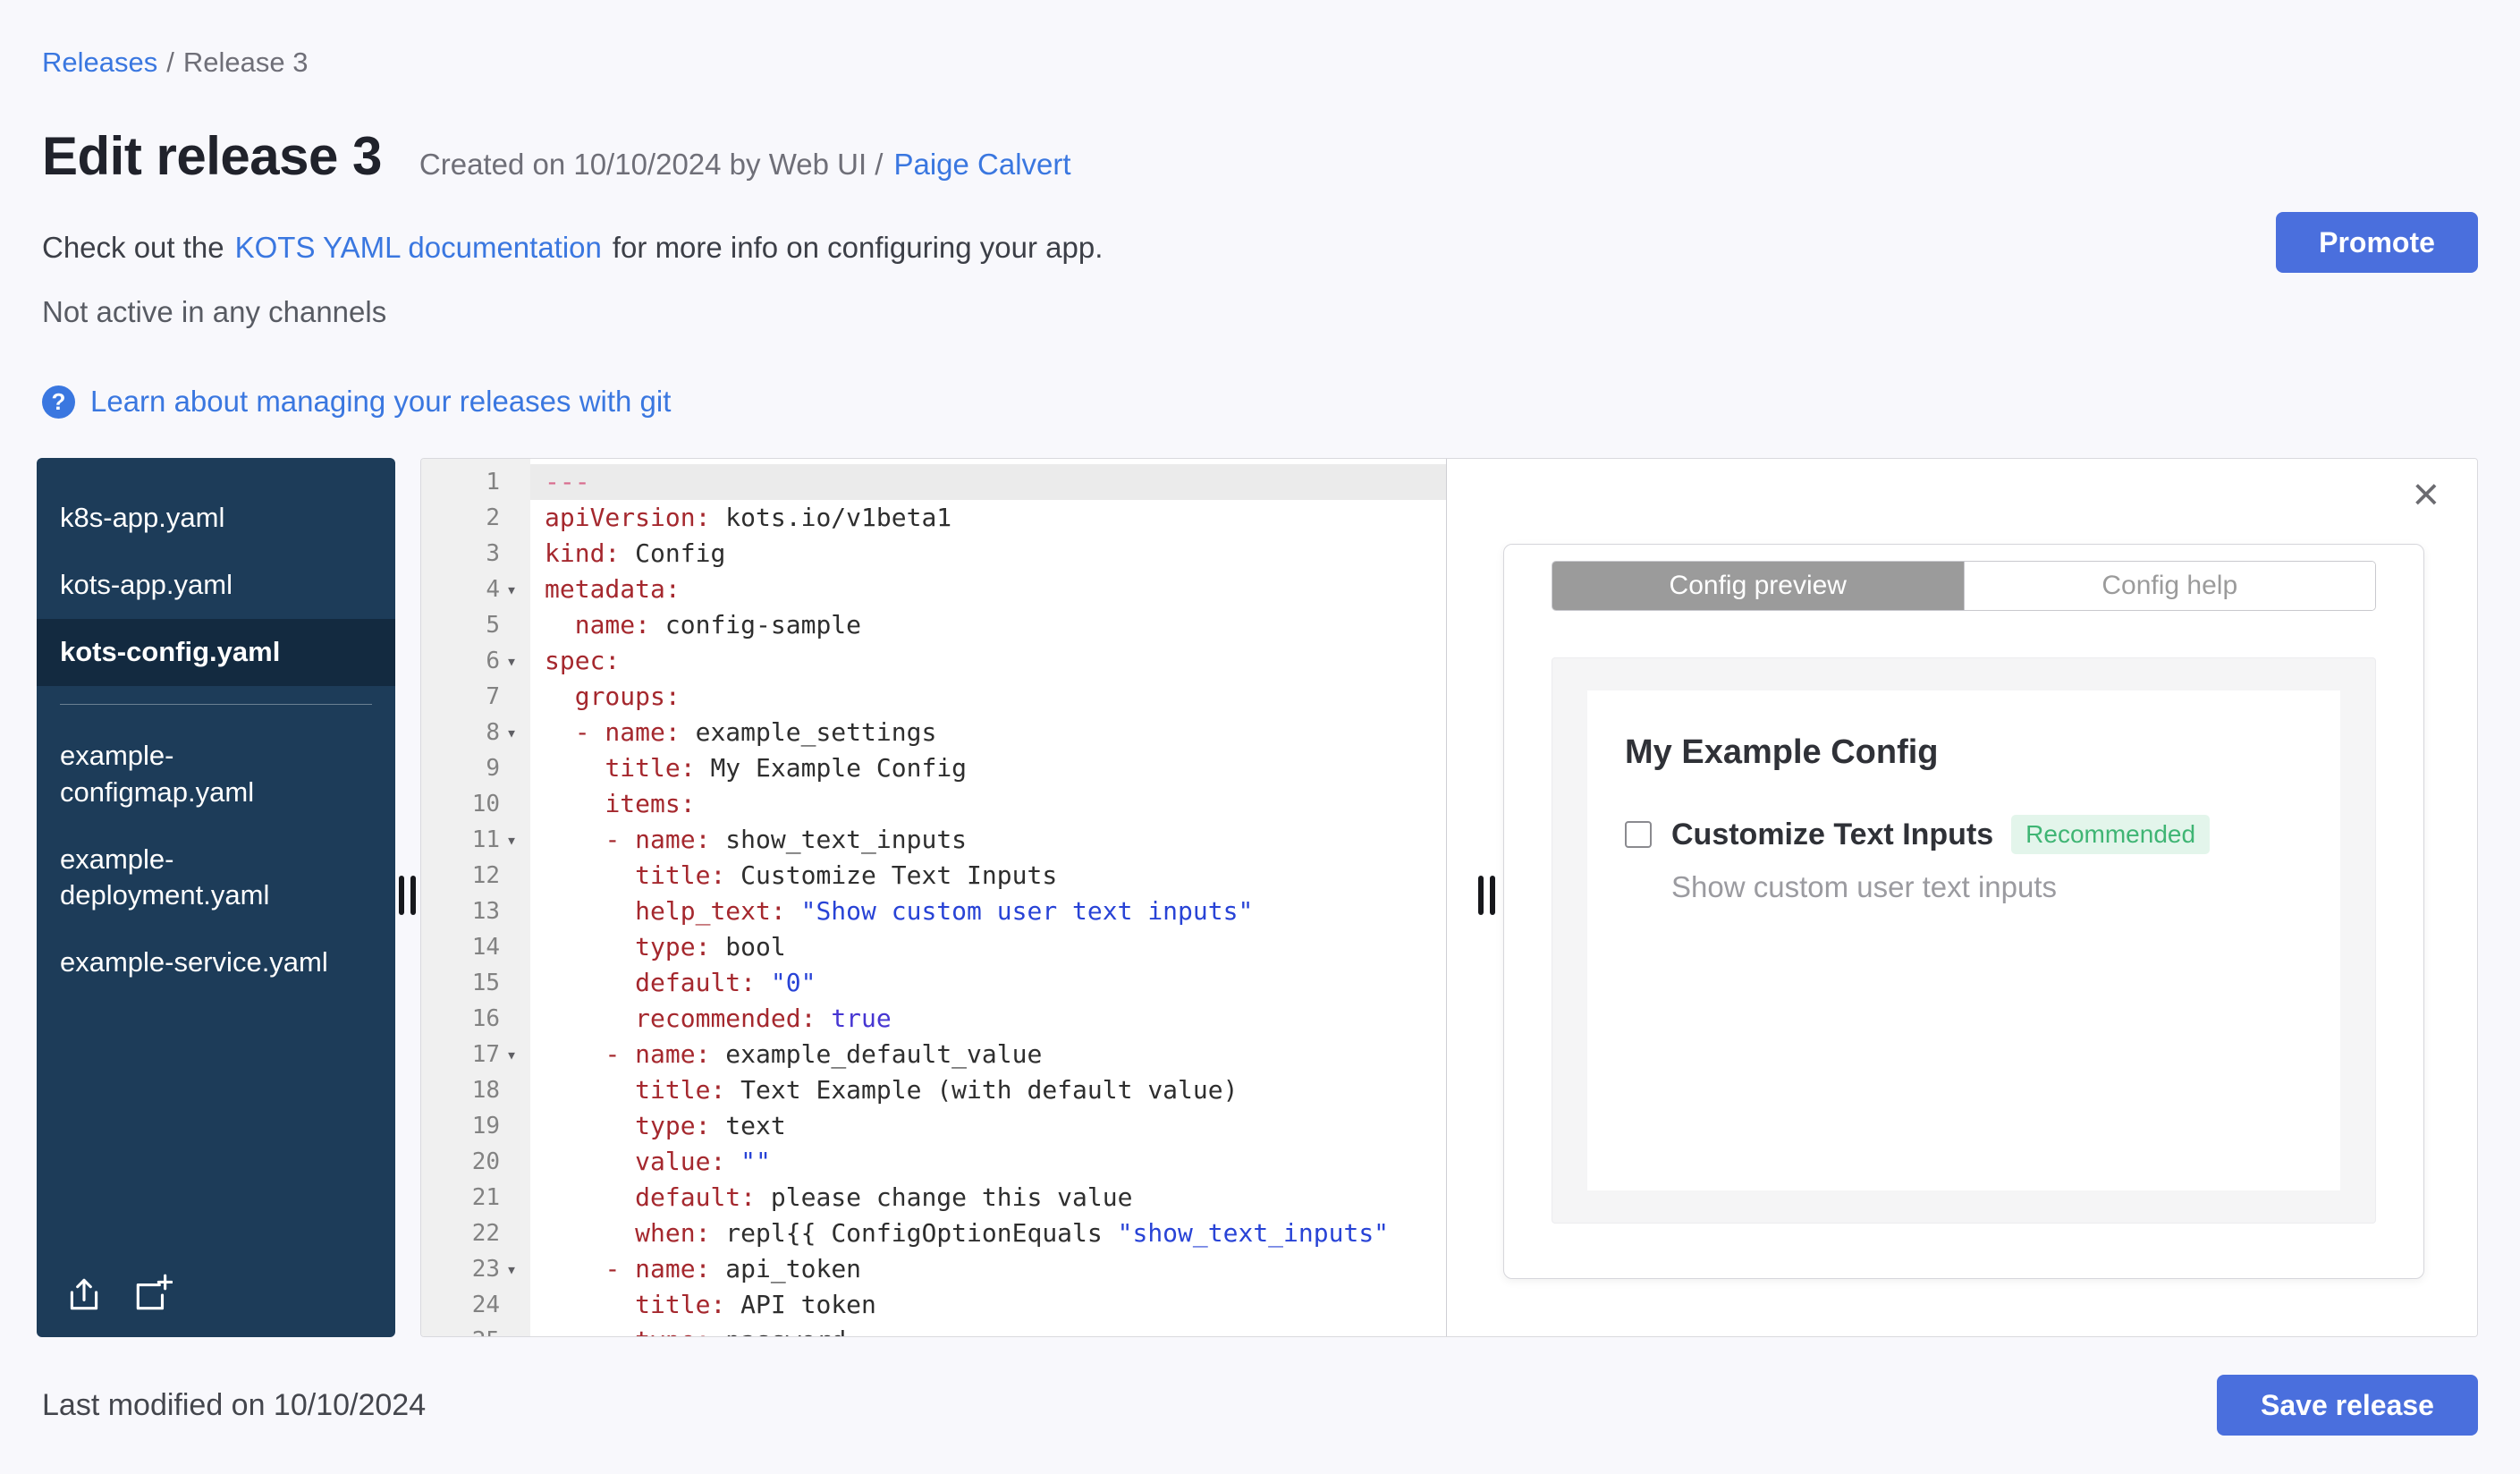 This screenshot has height=1474, width=2520. Describe the element at coordinates (858, 247) in the screenshot. I see `doc-suffix: for more info on configuring your app.` at that location.